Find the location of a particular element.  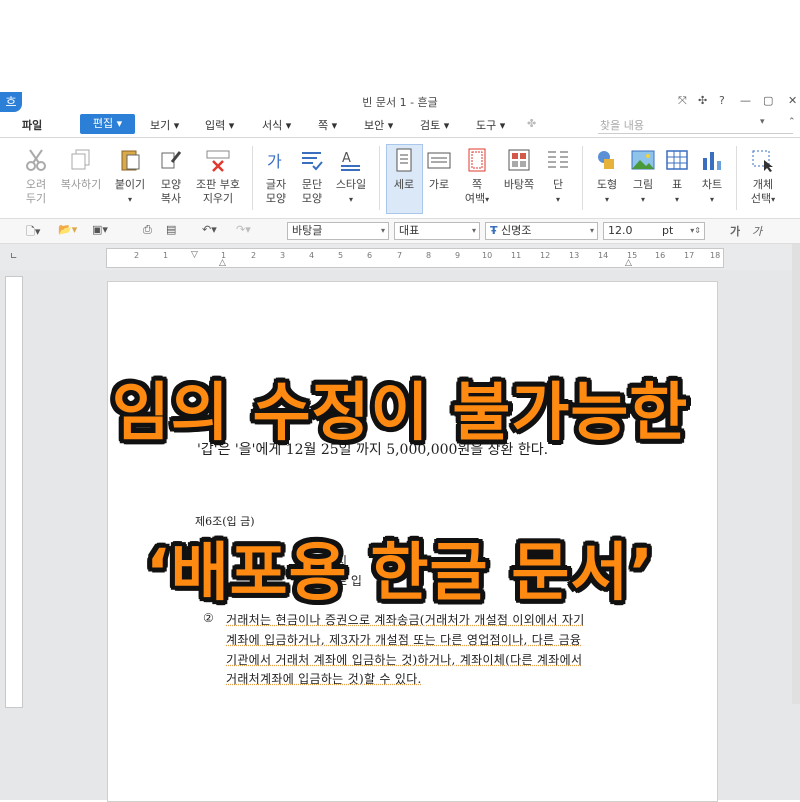

fullscreen-icon: ⤧ is located at coordinates (682, 101).